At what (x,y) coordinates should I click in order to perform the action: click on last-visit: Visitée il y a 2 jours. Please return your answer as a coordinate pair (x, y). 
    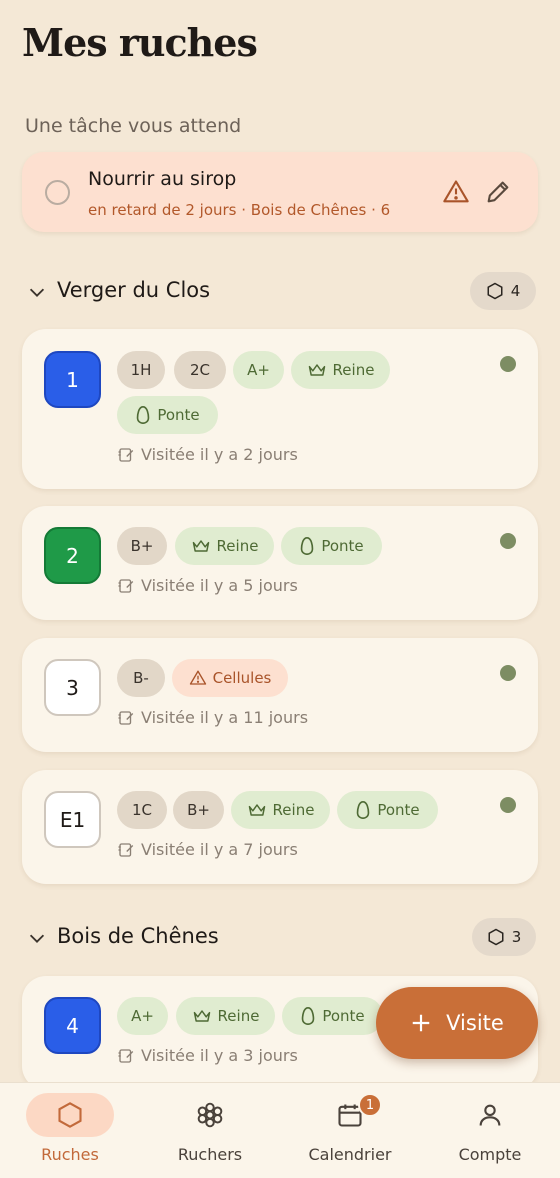
    Looking at the image, I should click on (207, 454).